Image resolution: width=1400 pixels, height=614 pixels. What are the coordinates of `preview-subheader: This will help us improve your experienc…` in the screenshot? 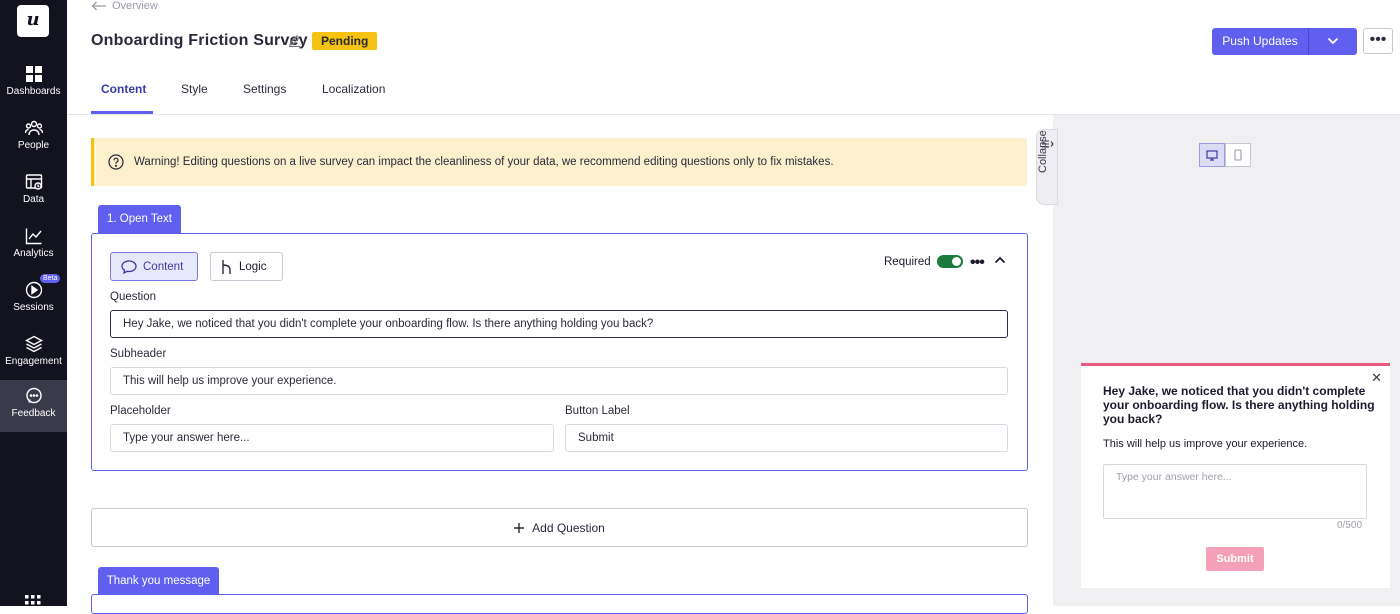 It's located at (1205, 444).